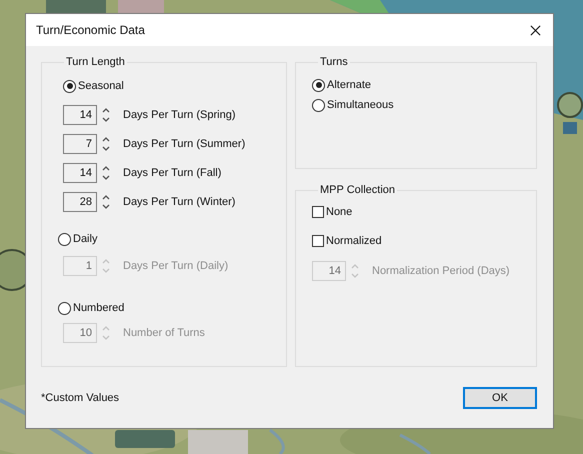 The width and height of the screenshot is (583, 454). I want to click on close-icon, so click(535, 30).